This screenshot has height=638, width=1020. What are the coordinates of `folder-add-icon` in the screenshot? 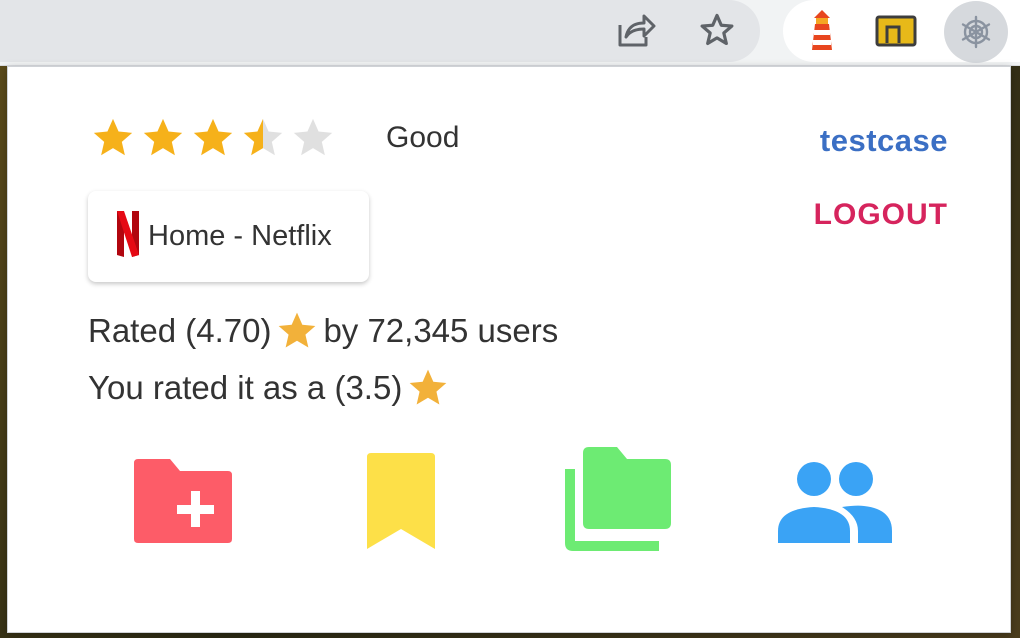 It's located at (183, 501).